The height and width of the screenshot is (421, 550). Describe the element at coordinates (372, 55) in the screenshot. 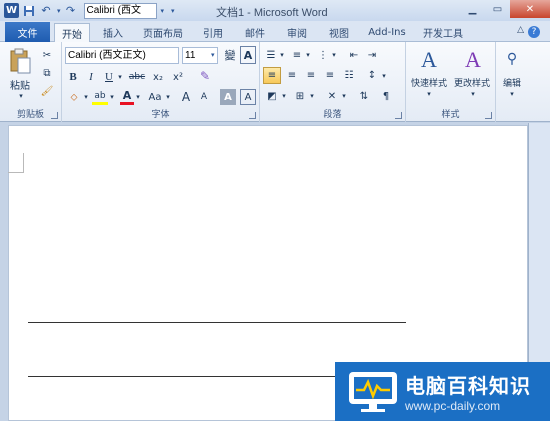

I see `increase-indent-icon: ⇥` at that location.